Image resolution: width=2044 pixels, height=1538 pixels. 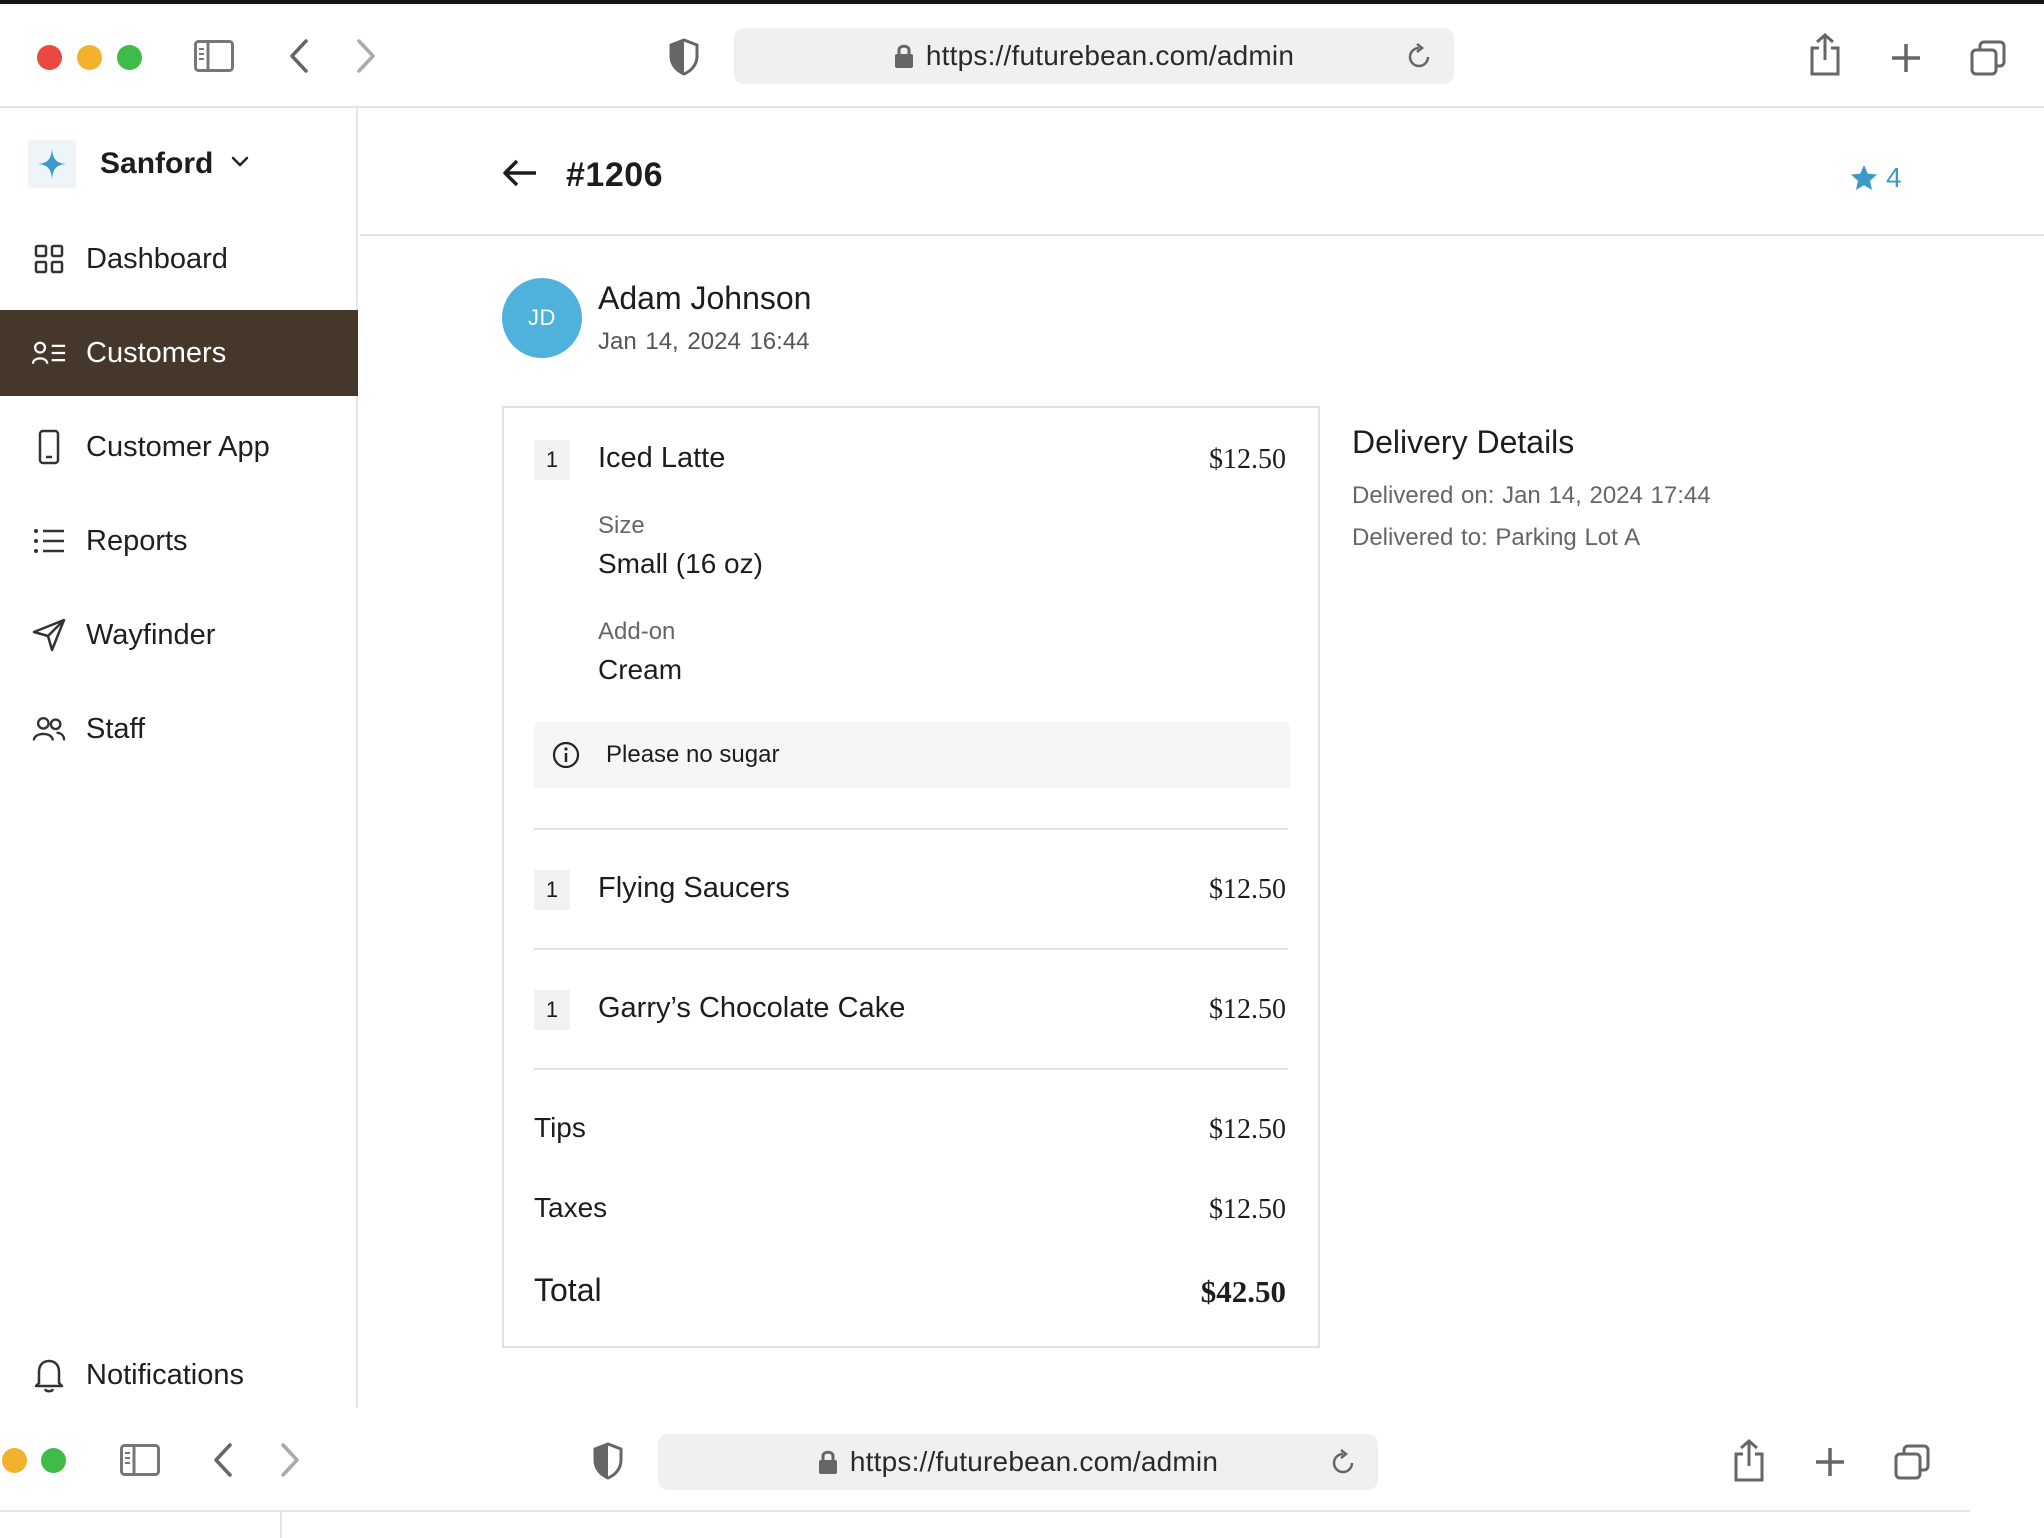 What do you see at coordinates (704, 341) in the screenshot?
I see `order-datetime: Jan 14, 2024 16:44` at bounding box center [704, 341].